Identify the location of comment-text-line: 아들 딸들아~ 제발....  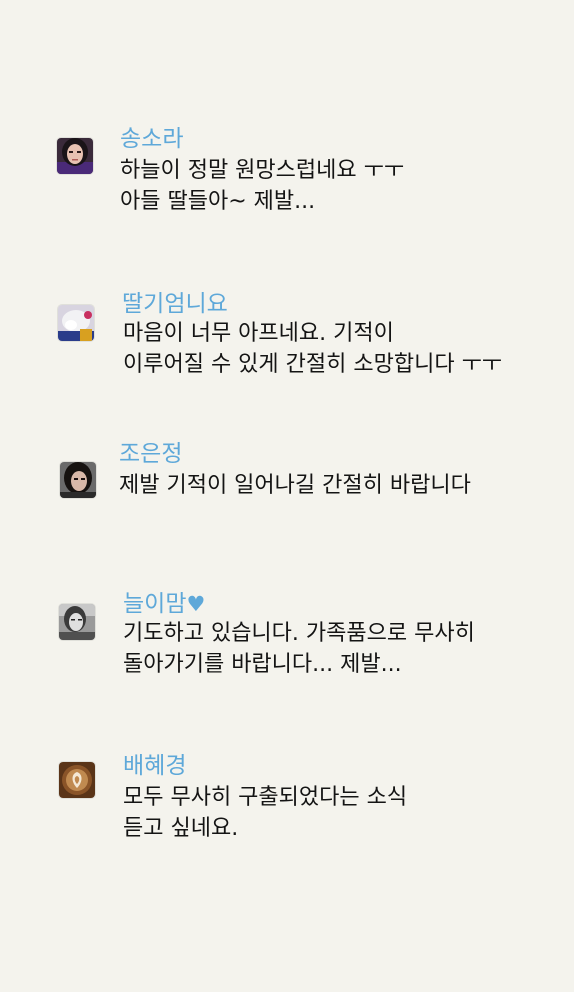
(218, 201).